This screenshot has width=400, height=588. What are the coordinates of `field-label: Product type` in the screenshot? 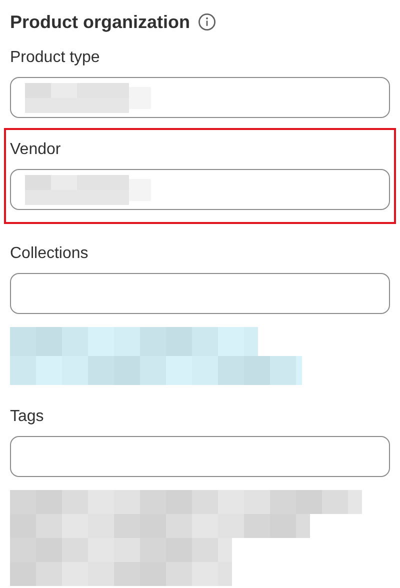 It's located at (55, 58).